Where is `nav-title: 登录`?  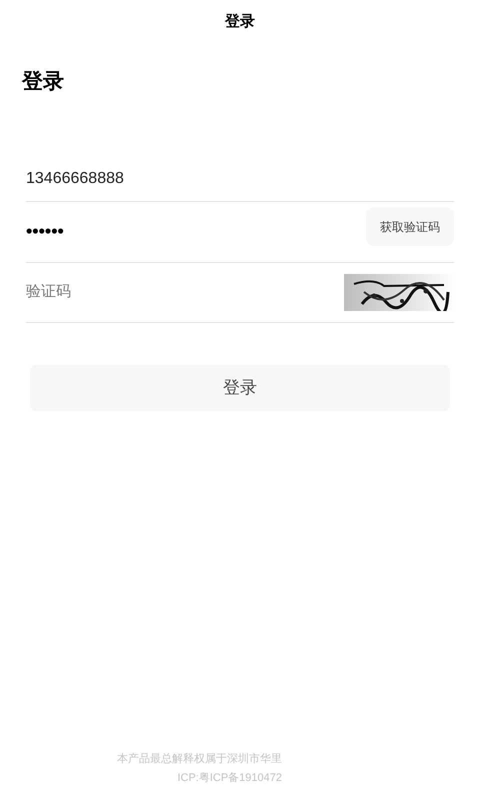 nav-title: 登录 is located at coordinates (240, 22).